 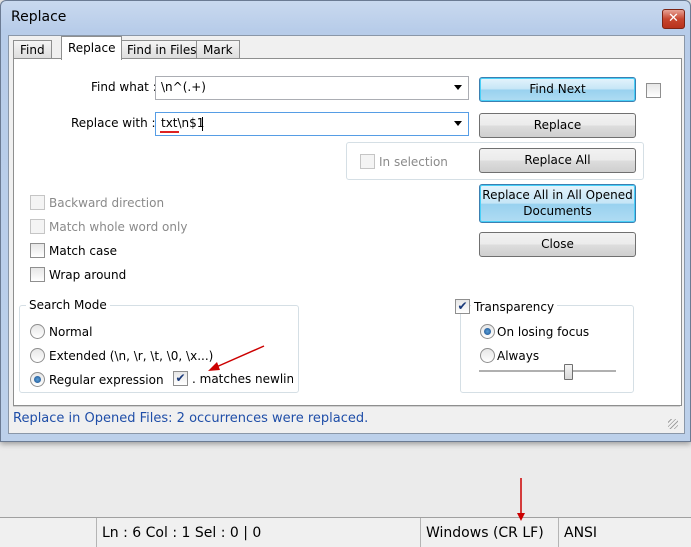 I want to click on close-button: Close, so click(x=557, y=244).